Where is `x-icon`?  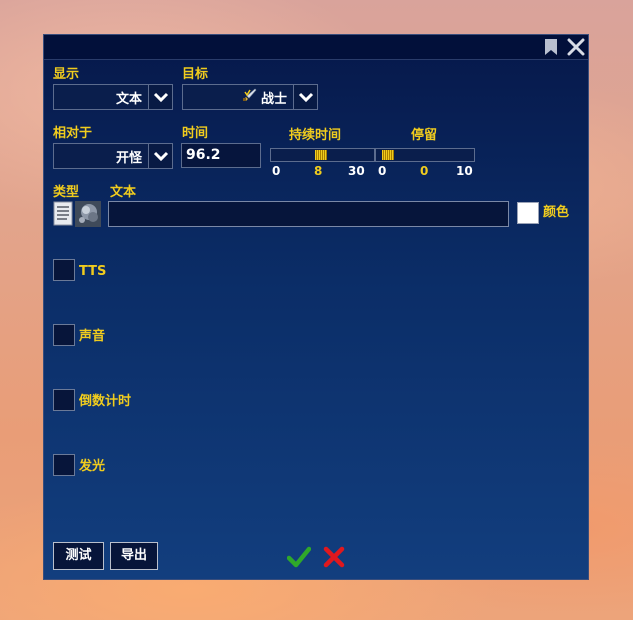 x-icon is located at coordinates (334, 559).